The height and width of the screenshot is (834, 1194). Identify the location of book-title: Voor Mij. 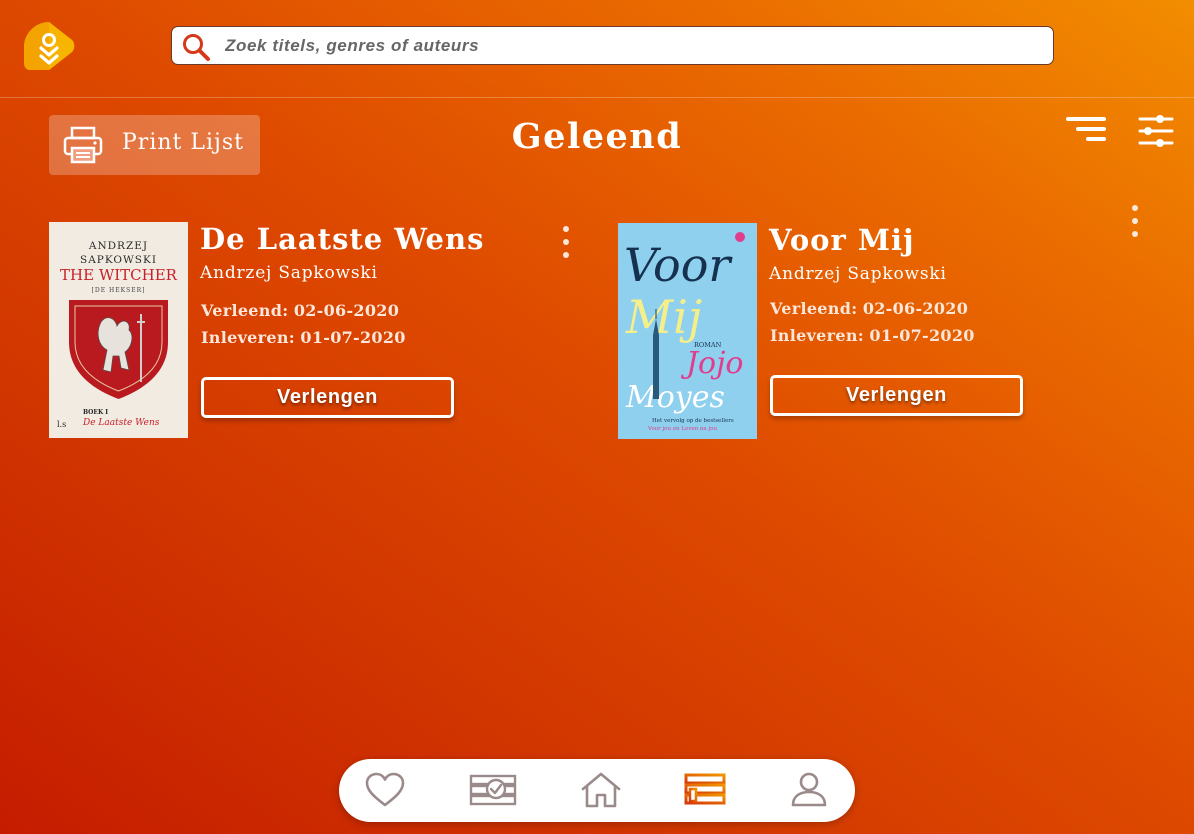
(842, 240).